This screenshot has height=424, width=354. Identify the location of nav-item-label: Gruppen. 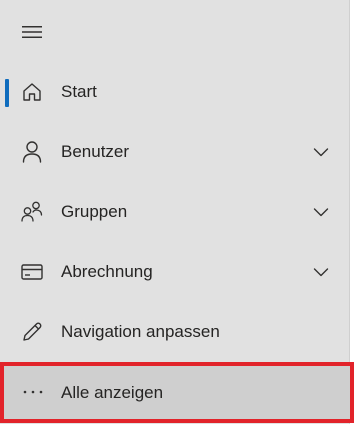
(94, 211).